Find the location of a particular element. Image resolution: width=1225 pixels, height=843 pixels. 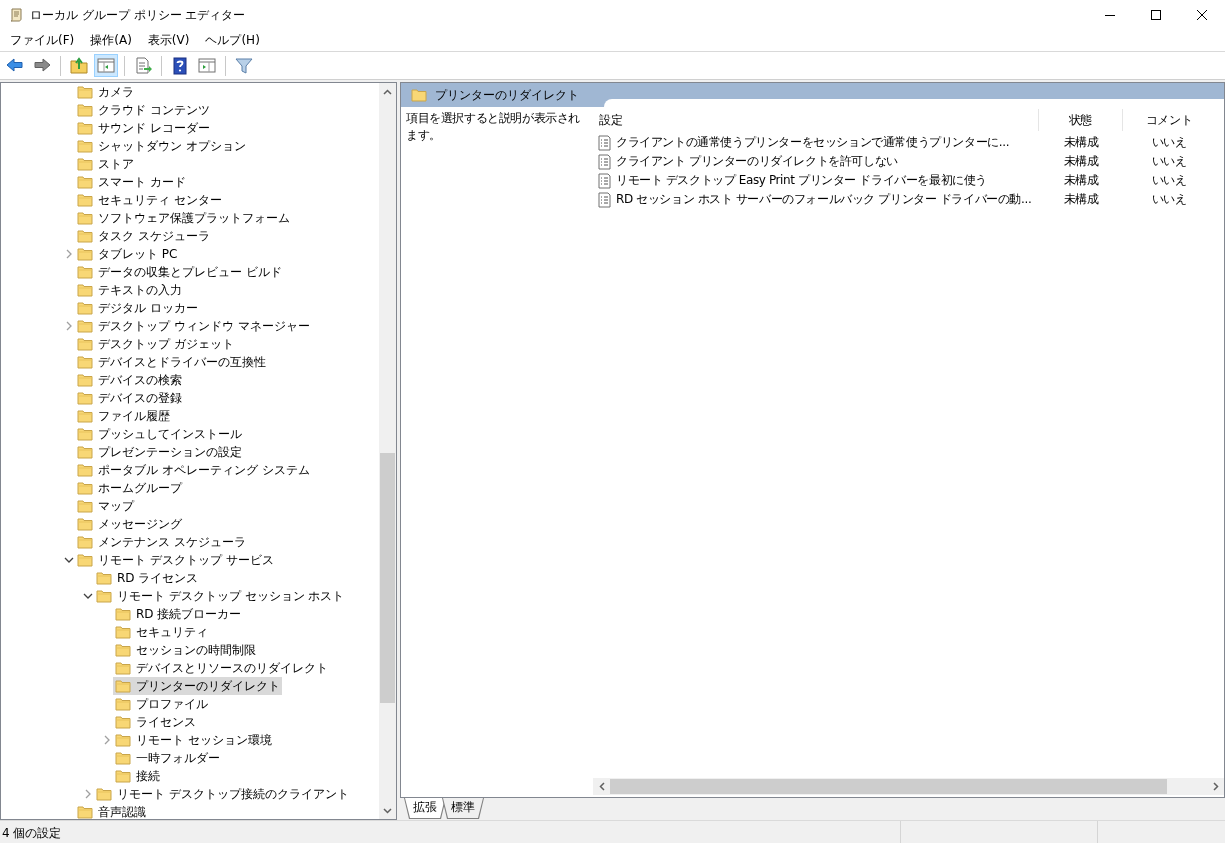

description-text: 項目を選択すると説明が表示されます。 is located at coordinates (493, 127).